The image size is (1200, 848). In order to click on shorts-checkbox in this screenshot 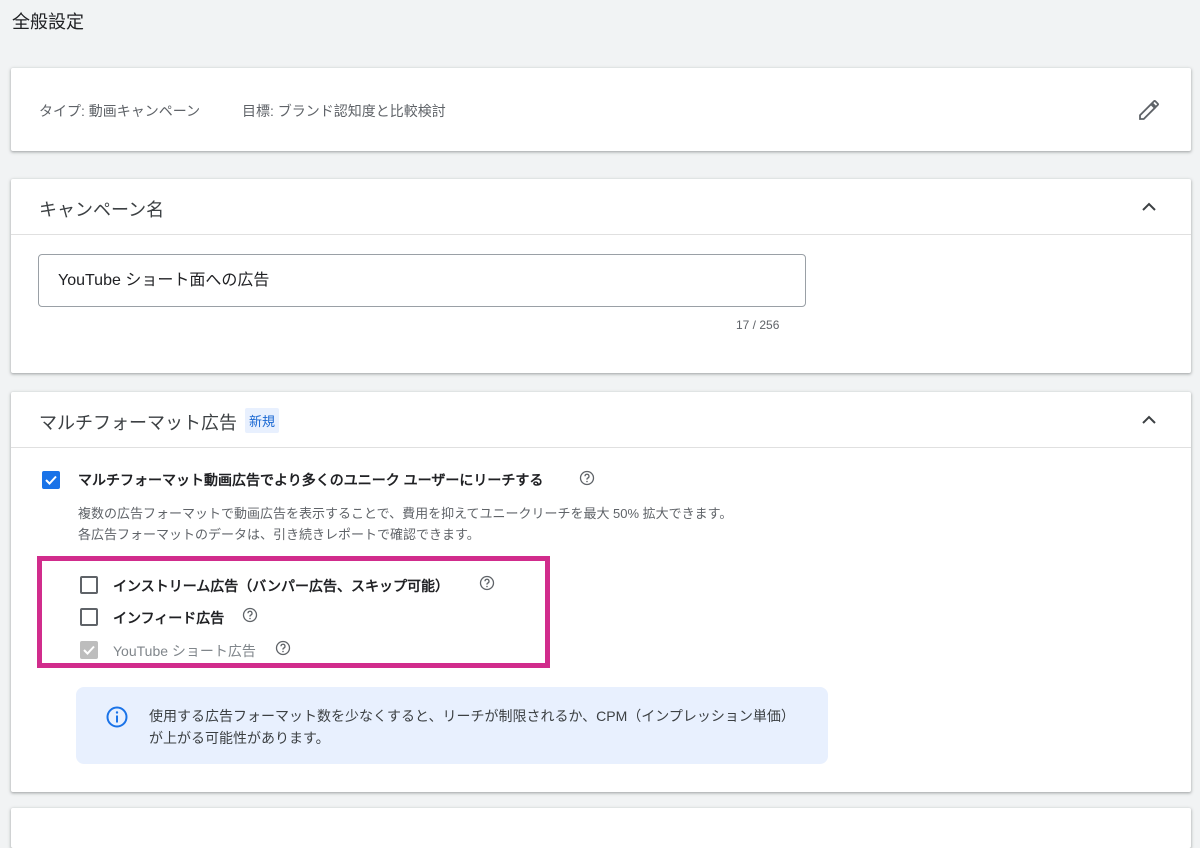, I will do `click(89, 650)`.